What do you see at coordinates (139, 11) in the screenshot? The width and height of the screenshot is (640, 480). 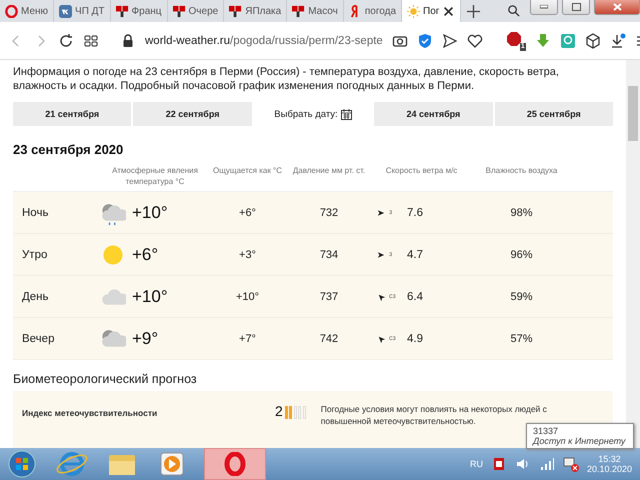 I see `browser-tab: Франц` at bounding box center [139, 11].